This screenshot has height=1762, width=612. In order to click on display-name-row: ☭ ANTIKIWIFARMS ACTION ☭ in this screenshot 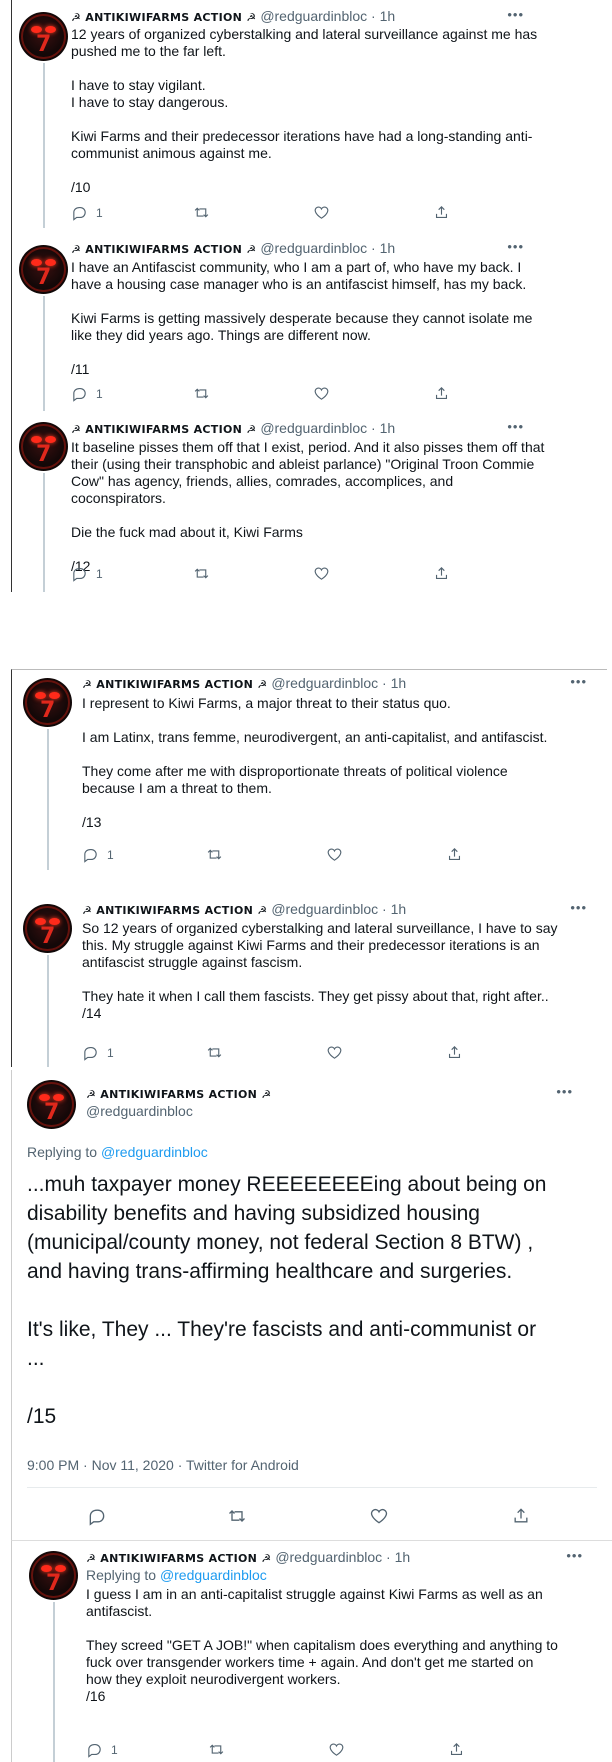, I will do `click(178, 1094)`.